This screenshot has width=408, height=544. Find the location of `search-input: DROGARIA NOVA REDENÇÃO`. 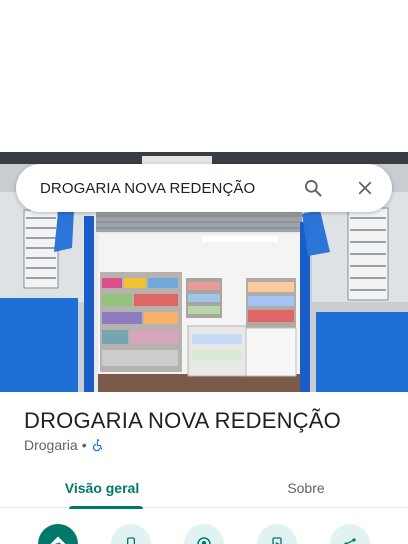

search-input: DROGARIA NOVA REDENÇÃO is located at coordinates (166, 188).